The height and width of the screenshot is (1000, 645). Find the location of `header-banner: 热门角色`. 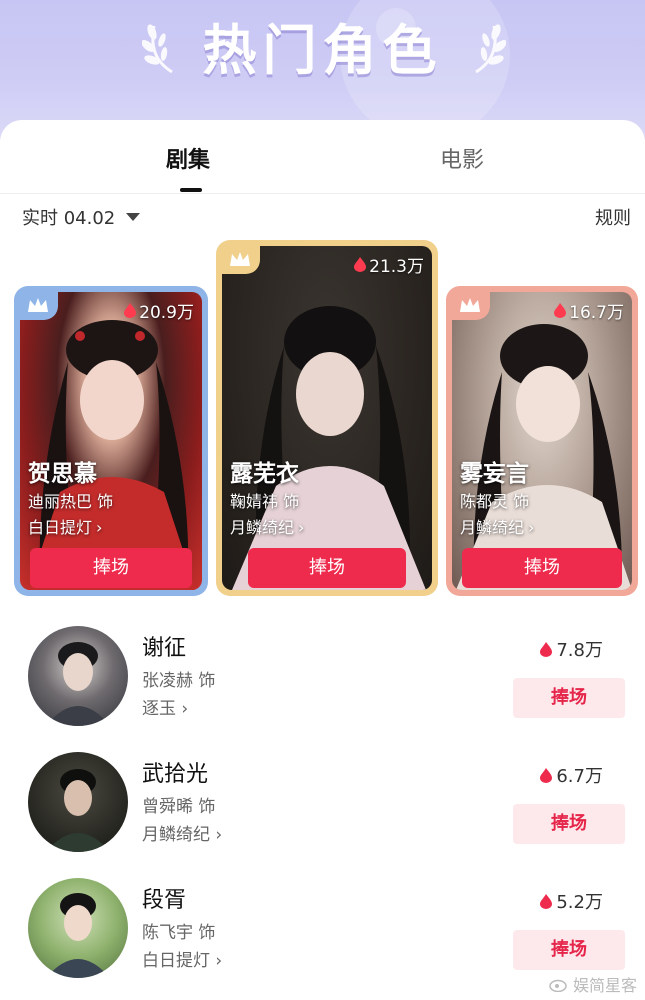

header-banner: 热门角色 is located at coordinates (322, 70).